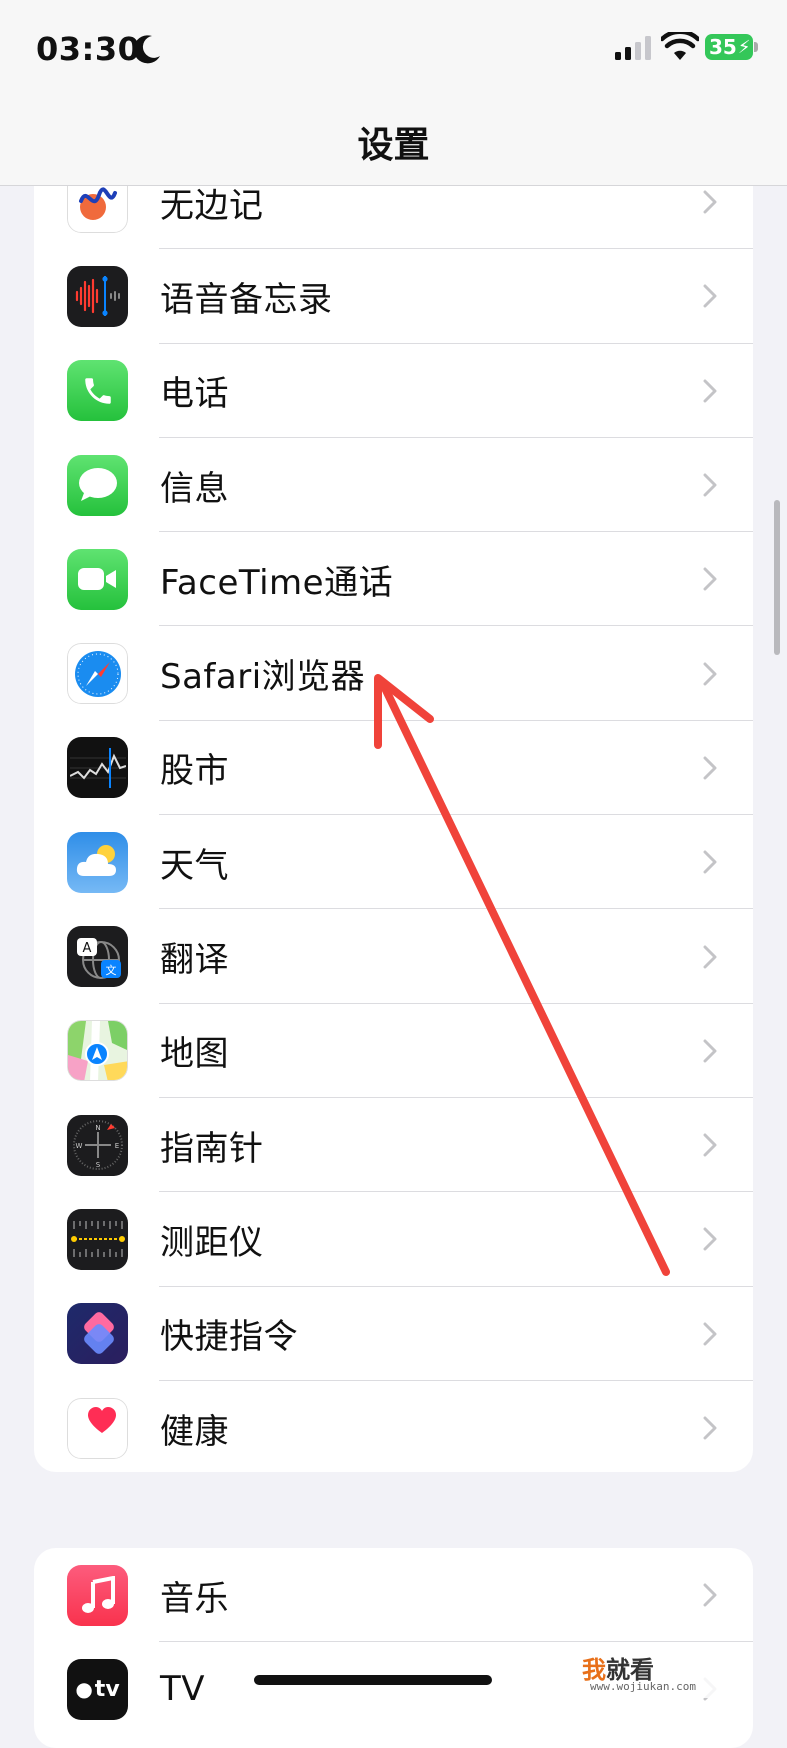  Describe the element at coordinates (393, 1145) in the screenshot. I see `settings-row-compass: N S W E 指南针` at that location.